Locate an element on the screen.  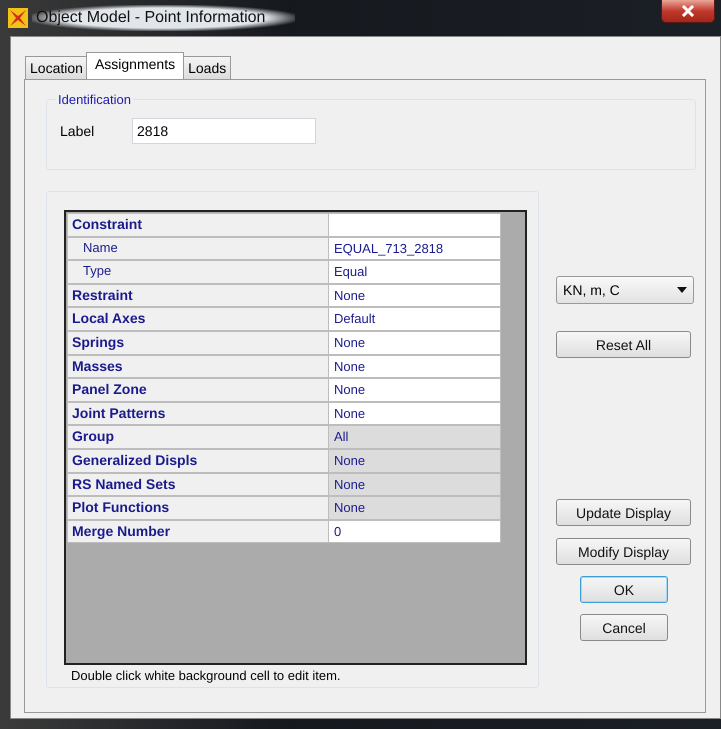
property-name: Type is located at coordinates (198, 272).